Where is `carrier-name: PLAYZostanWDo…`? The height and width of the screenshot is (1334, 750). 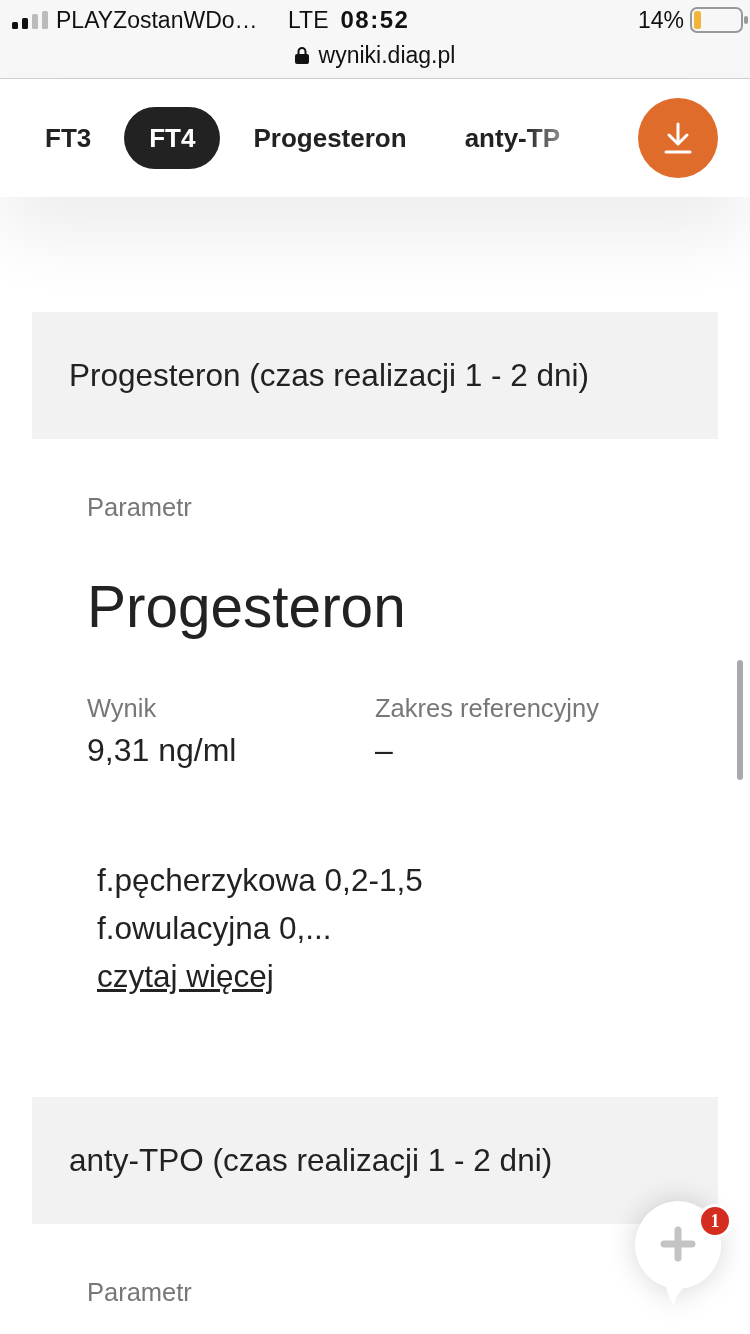
carrier-name: PLAYZostanWDo… is located at coordinates (157, 20).